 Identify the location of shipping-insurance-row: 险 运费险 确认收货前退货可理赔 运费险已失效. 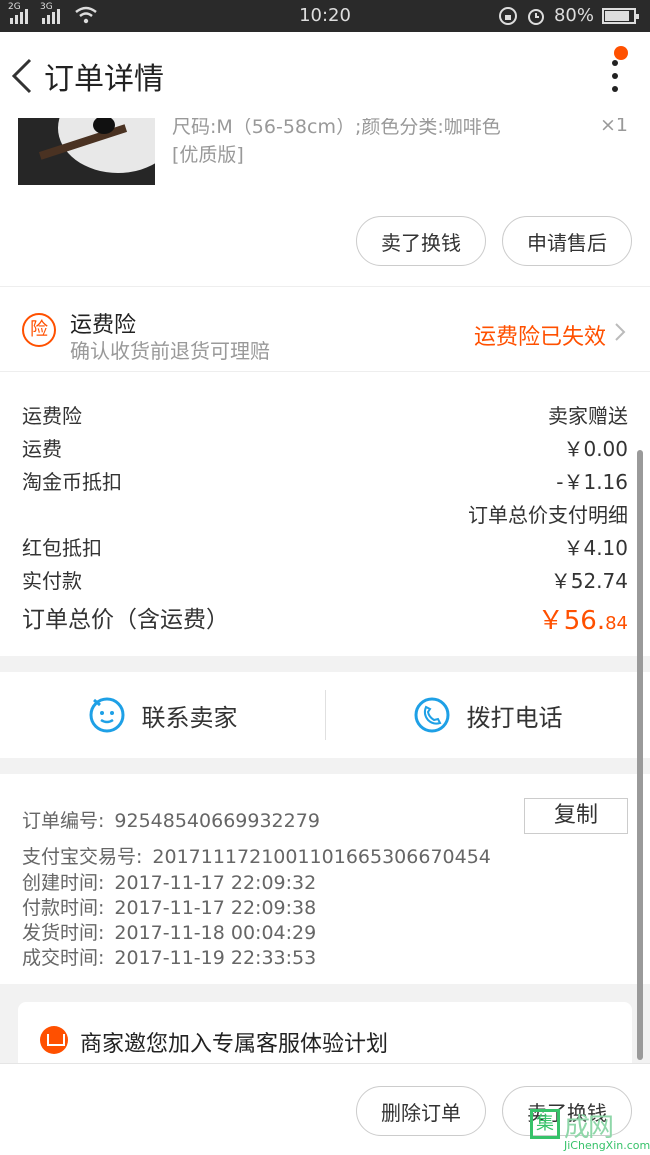
(325, 329).